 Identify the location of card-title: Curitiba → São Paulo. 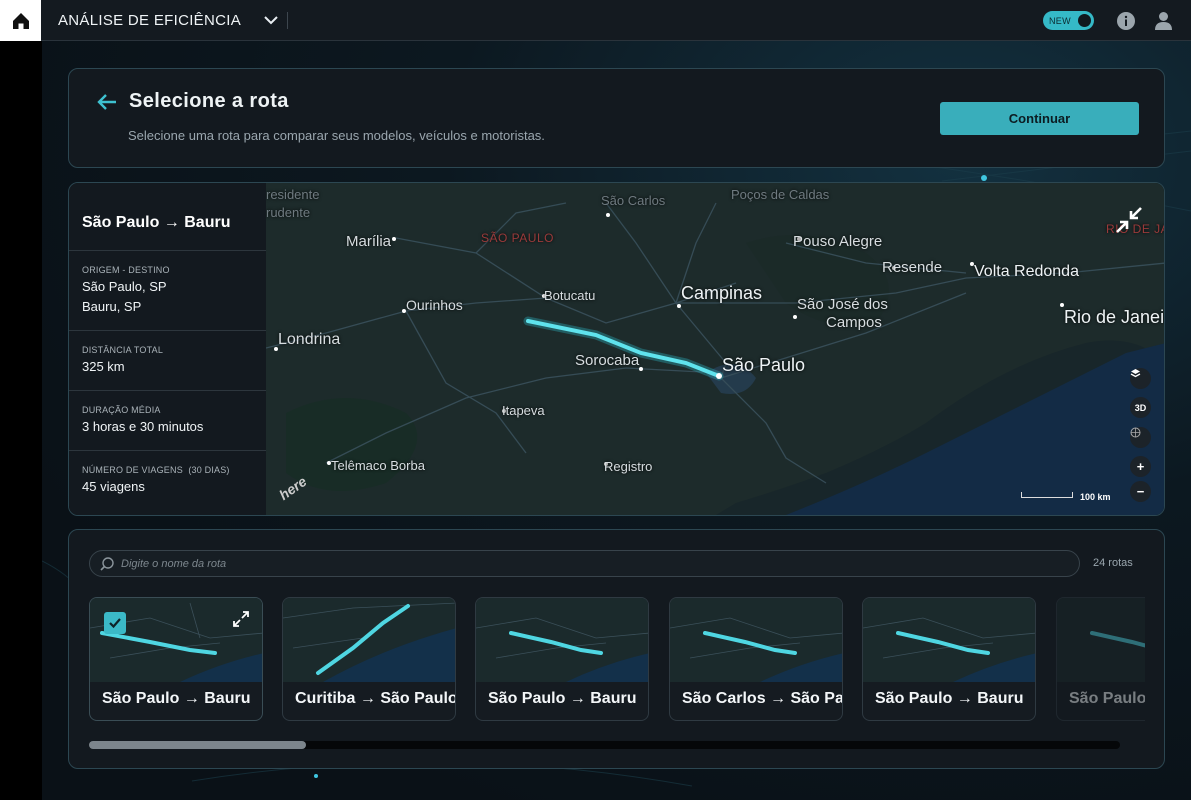
(375, 698).